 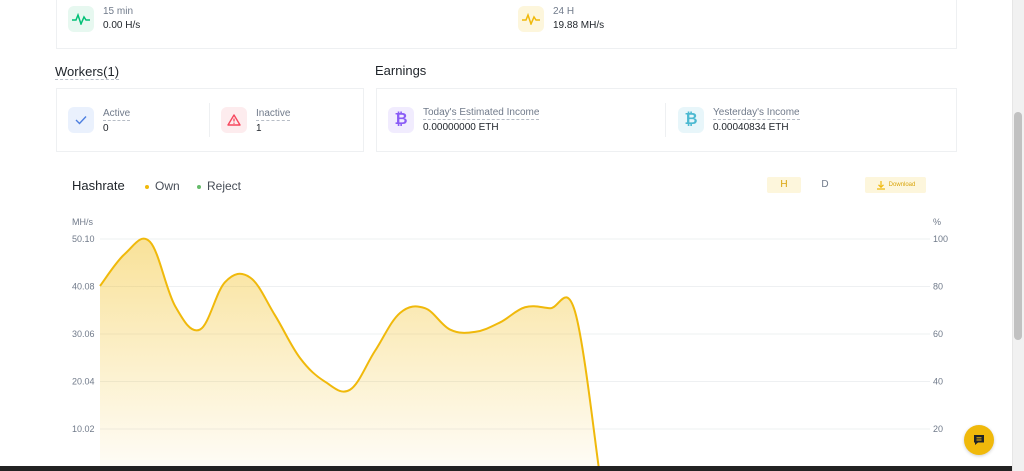 I want to click on chat-icon, so click(x=979, y=440).